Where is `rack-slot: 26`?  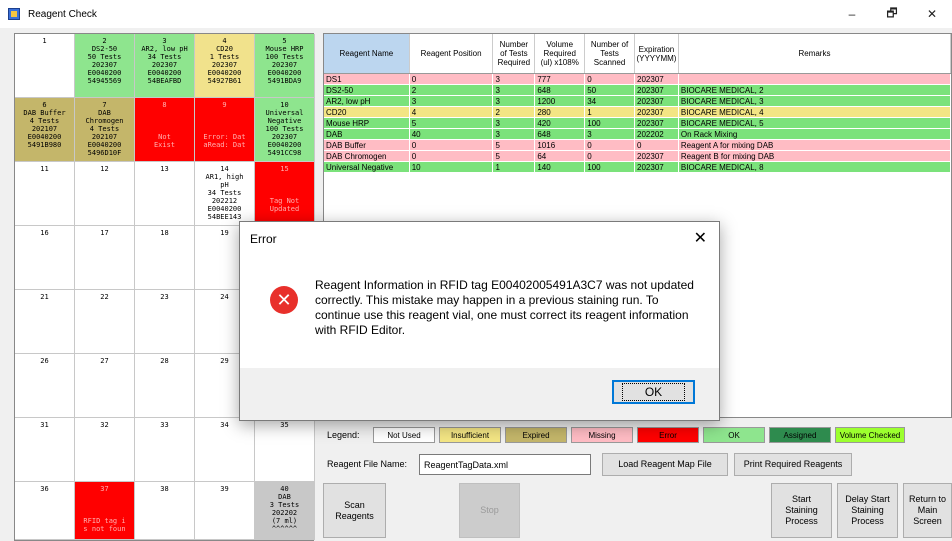
rack-slot: 26 is located at coordinates (45, 386).